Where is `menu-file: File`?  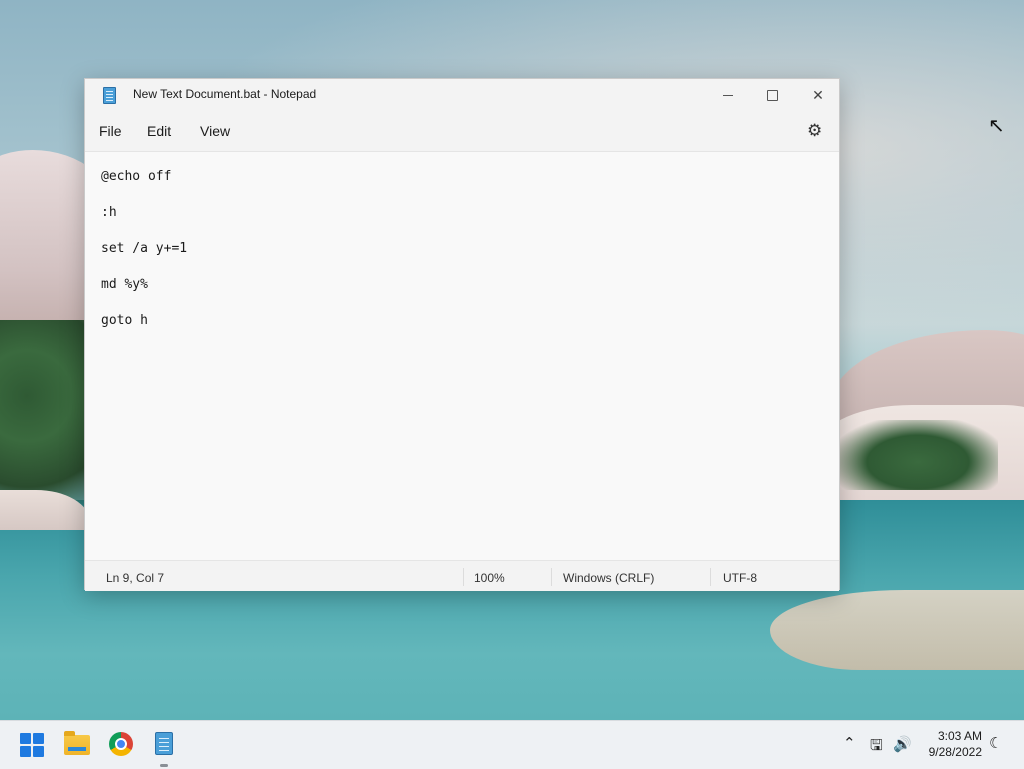
menu-file: File is located at coordinates (110, 131).